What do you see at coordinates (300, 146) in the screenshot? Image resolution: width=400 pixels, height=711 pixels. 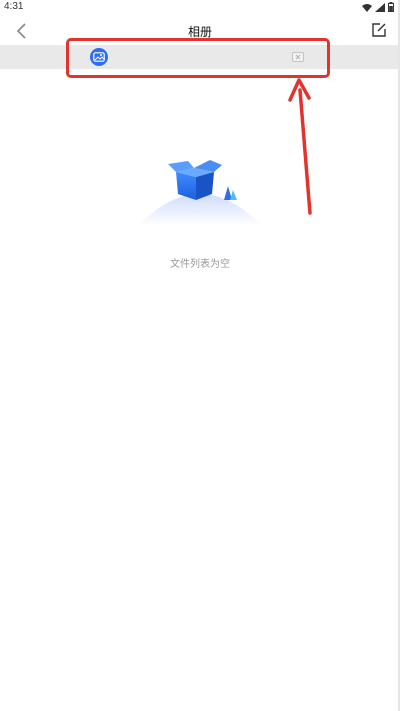 I see `arrow-annotation` at bounding box center [300, 146].